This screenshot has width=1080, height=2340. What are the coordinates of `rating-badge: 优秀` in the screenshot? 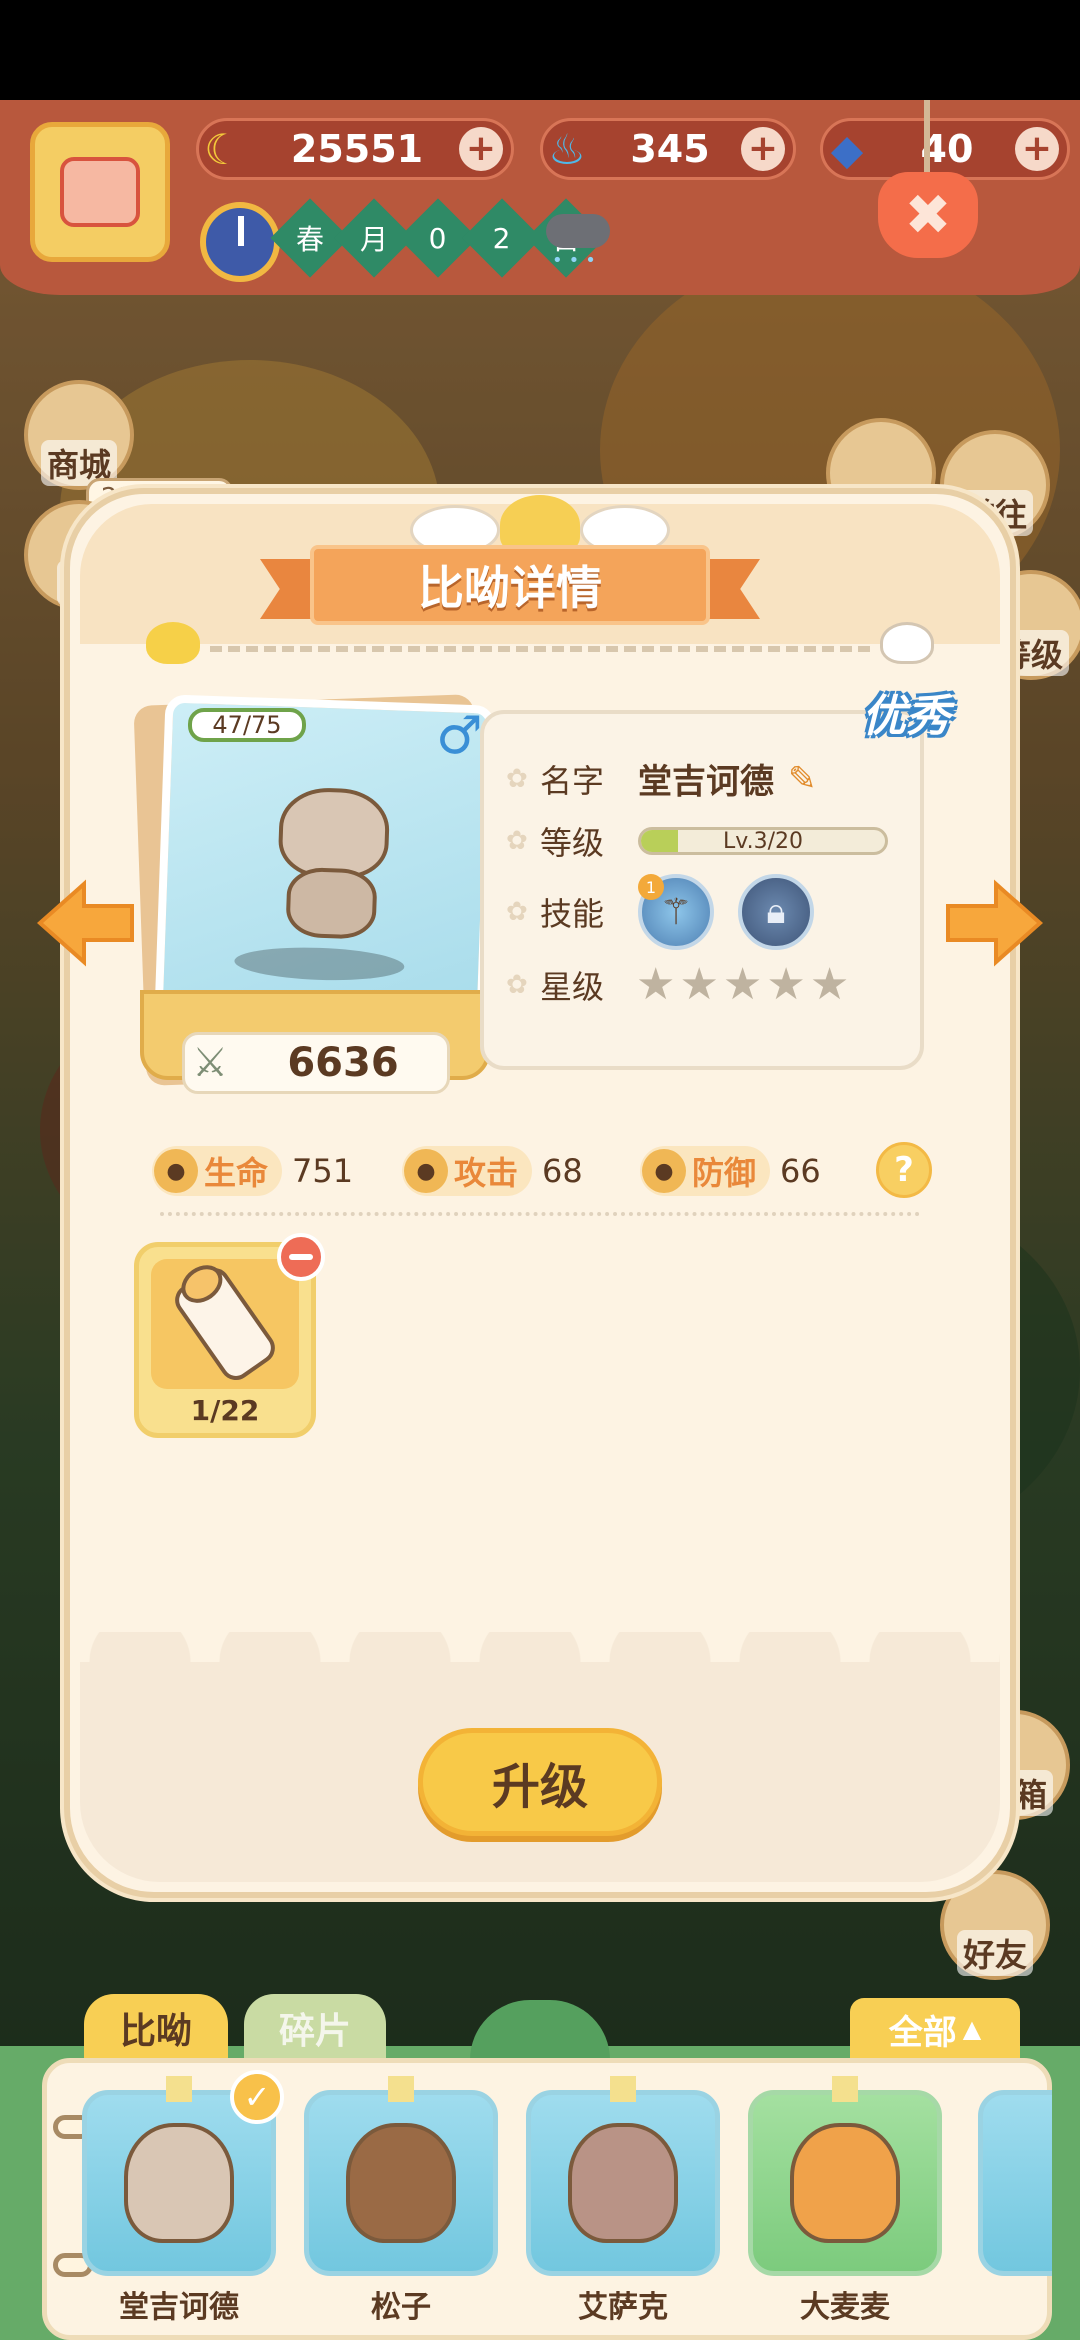 It's located at (906, 716).